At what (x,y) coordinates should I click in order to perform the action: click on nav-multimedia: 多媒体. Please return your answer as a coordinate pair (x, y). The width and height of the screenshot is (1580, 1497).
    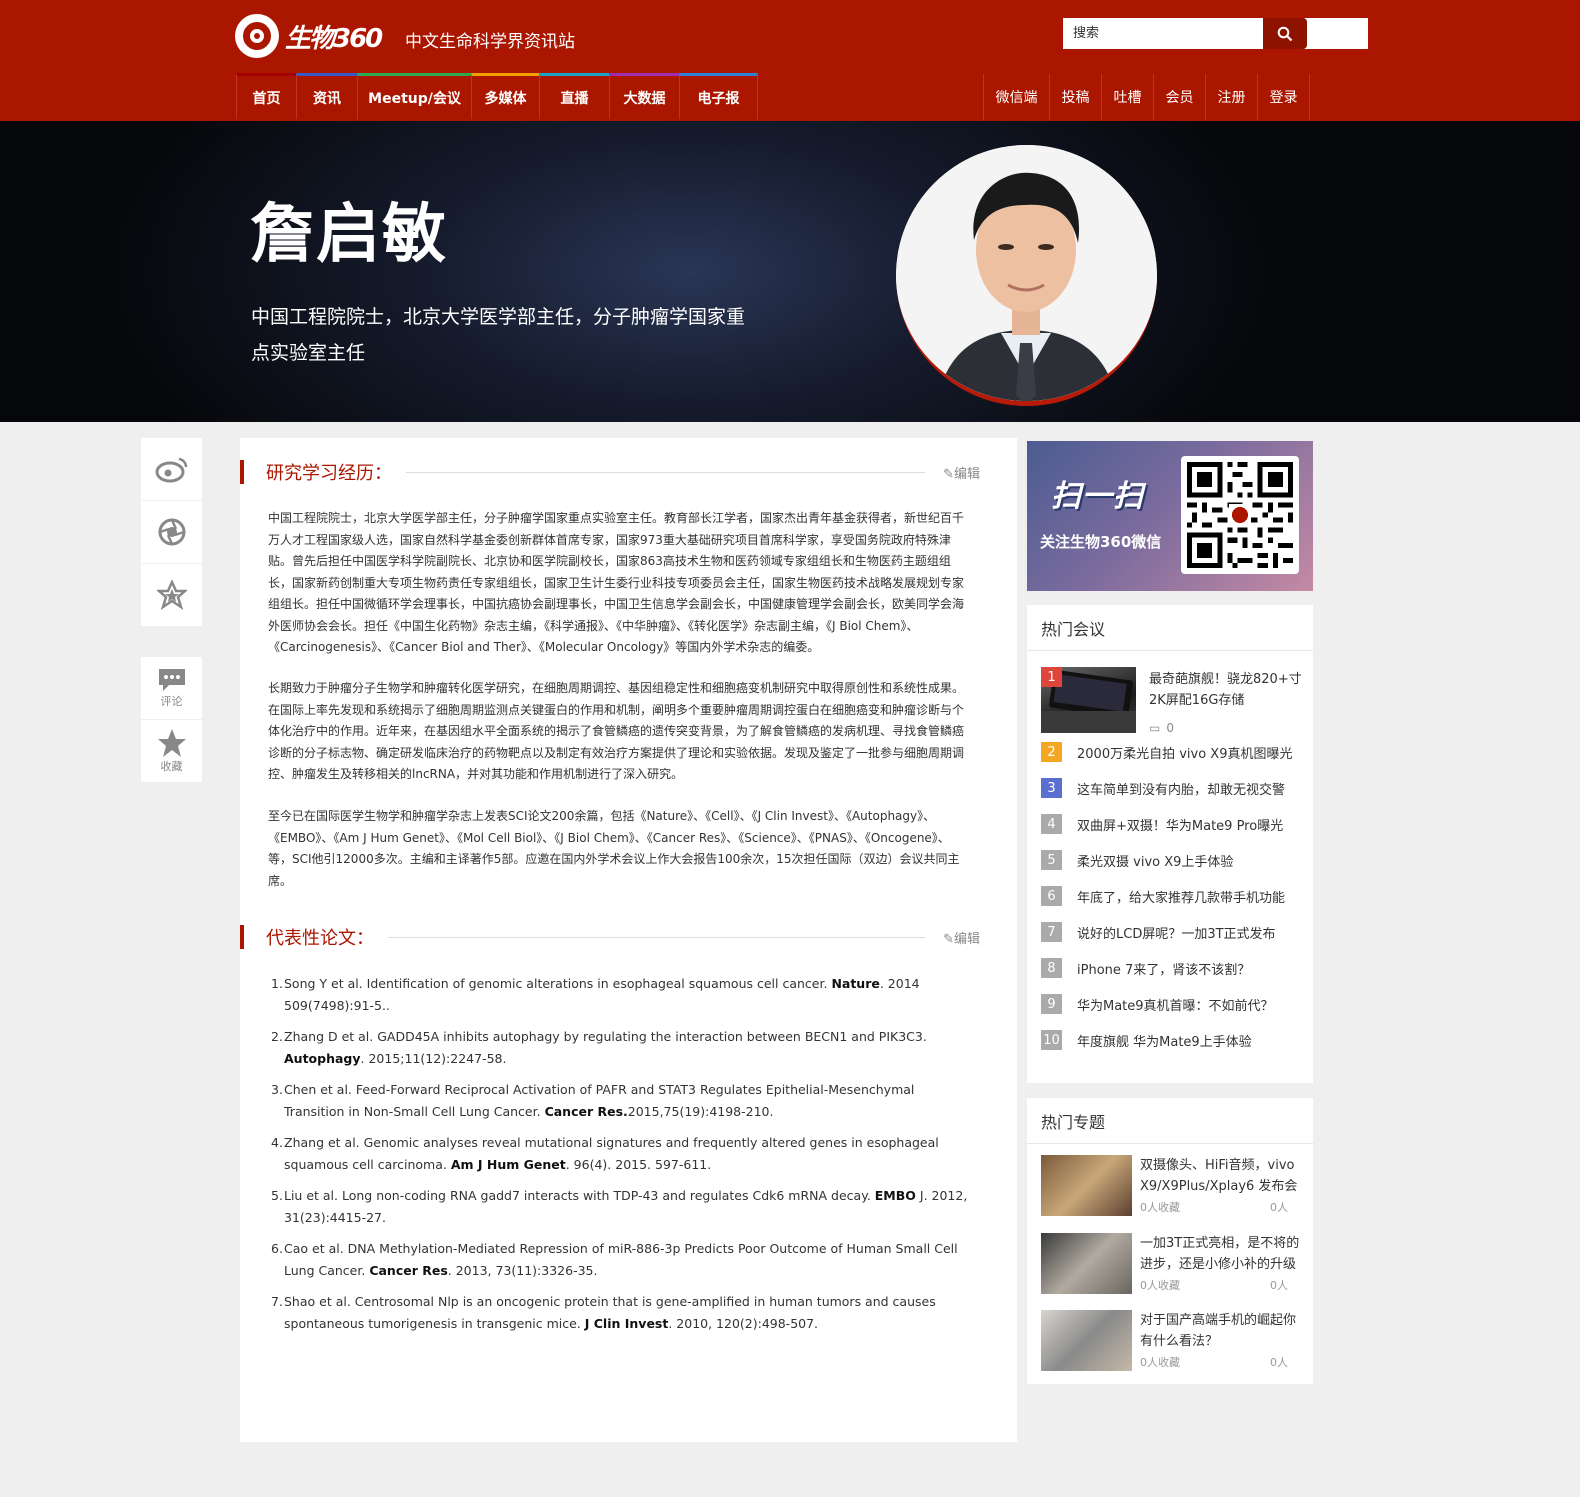
    Looking at the image, I should click on (505, 96).